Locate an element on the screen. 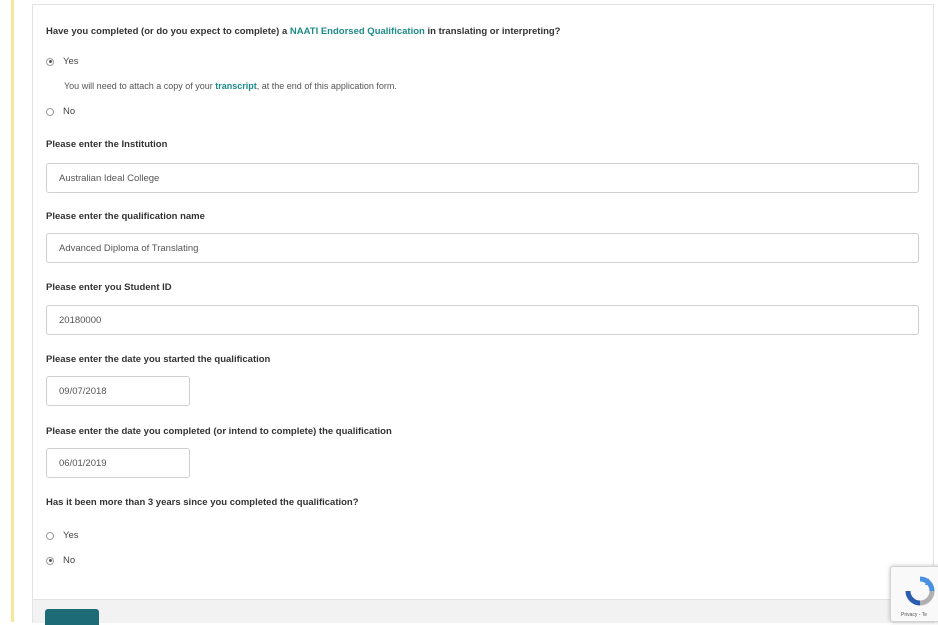 The image size is (938, 625). three-years-yes-label: Yes is located at coordinates (71, 535).